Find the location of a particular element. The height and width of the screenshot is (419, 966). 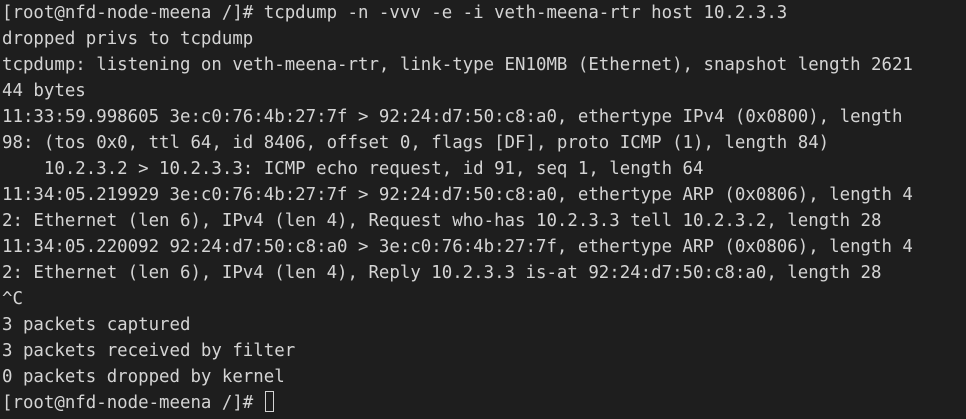

terminal-line: 3 packets captured is located at coordinates (96, 325).